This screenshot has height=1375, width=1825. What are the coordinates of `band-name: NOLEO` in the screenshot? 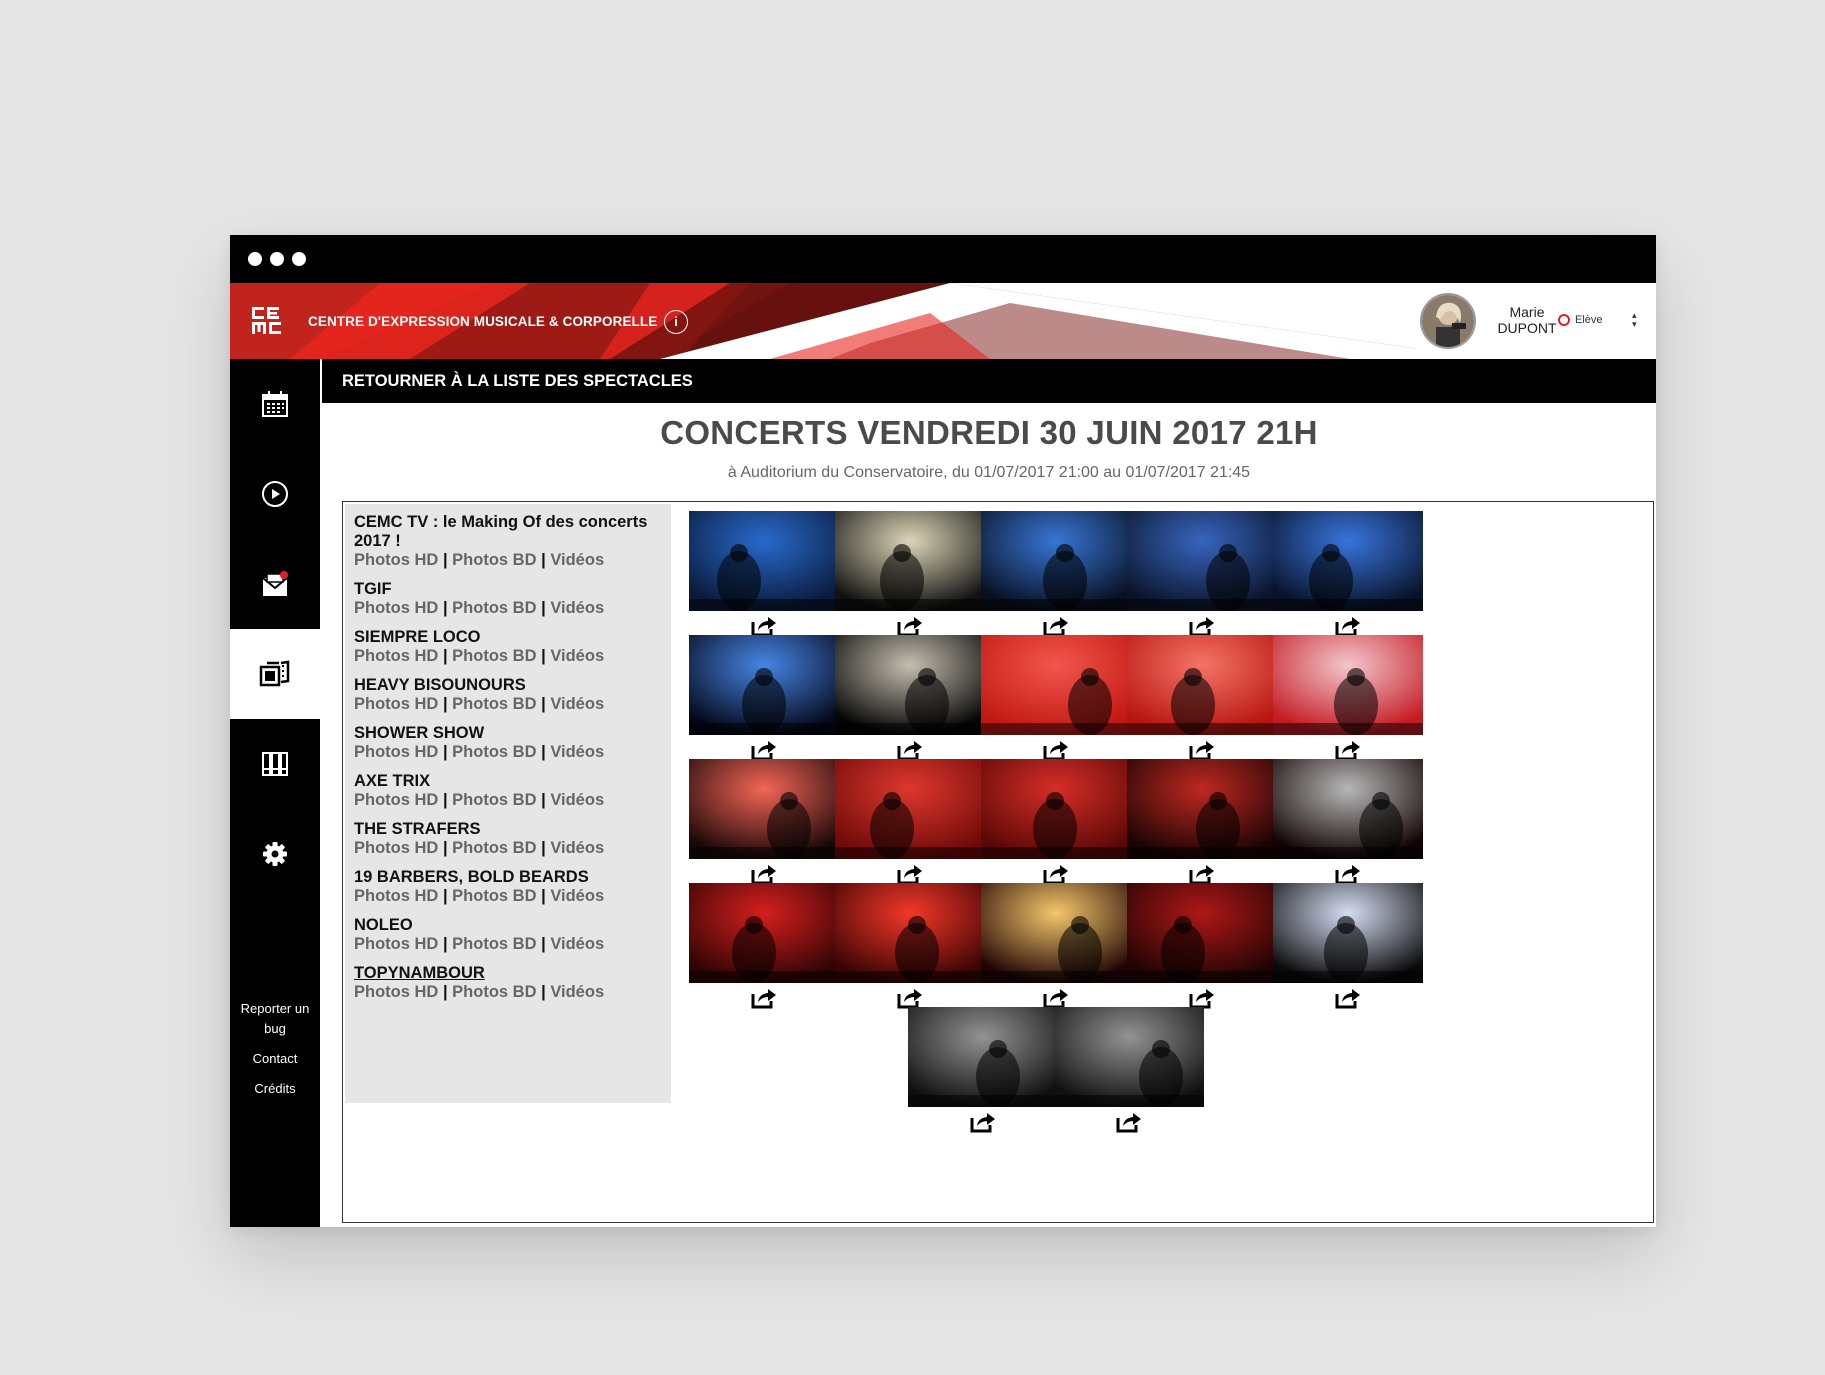 It's located at (508, 925).